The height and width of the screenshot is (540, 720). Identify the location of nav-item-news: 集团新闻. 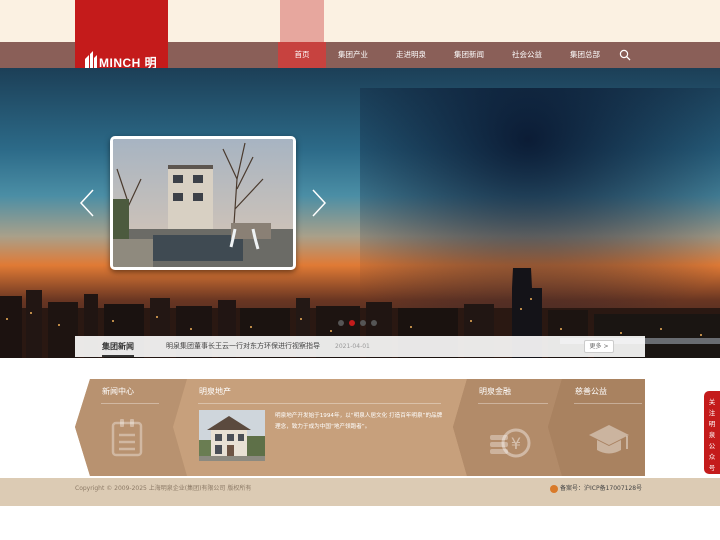
(469, 55).